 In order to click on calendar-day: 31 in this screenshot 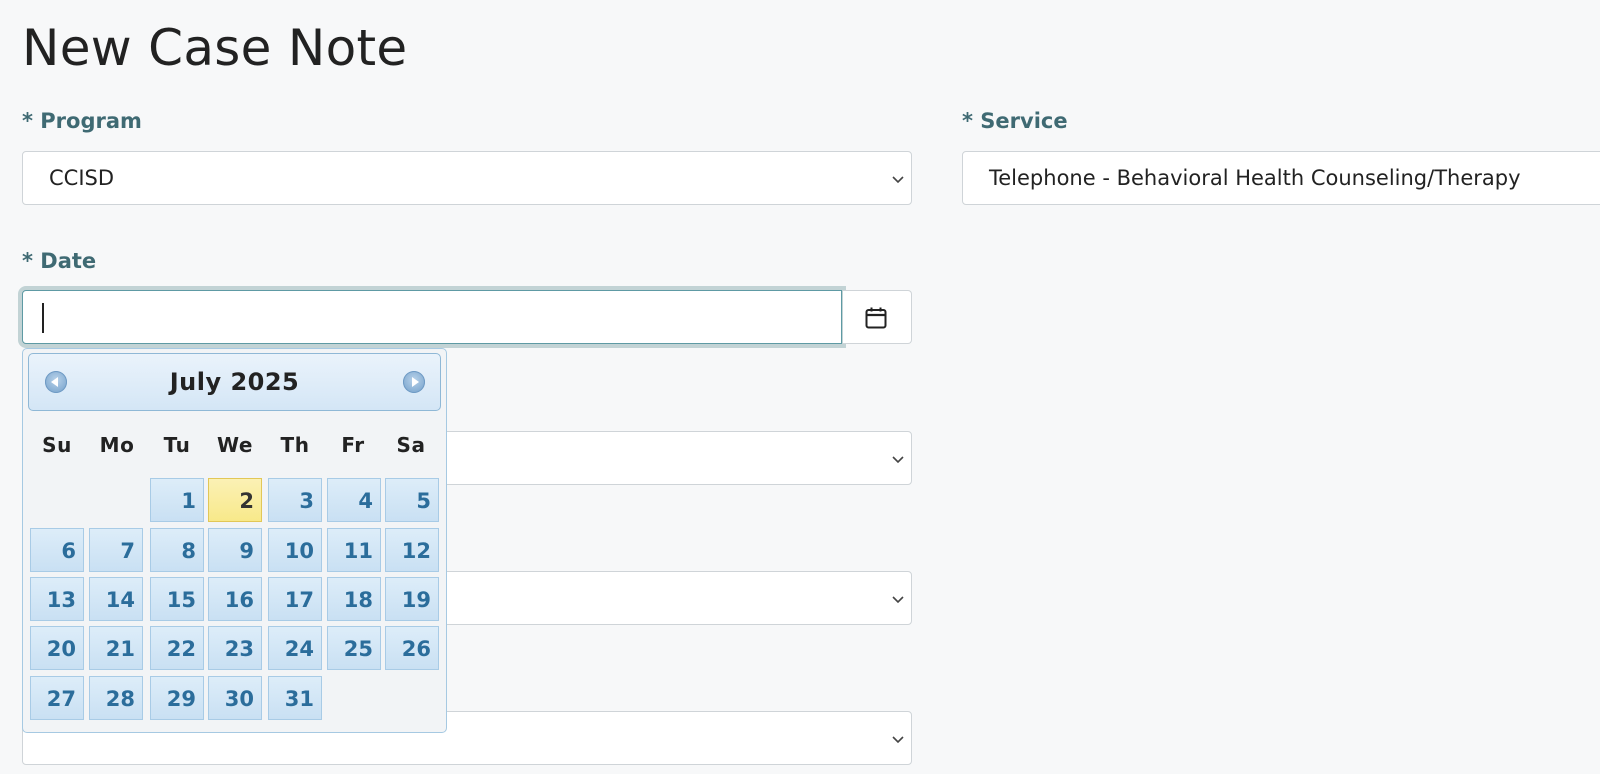, I will do `click(295, 698)`.